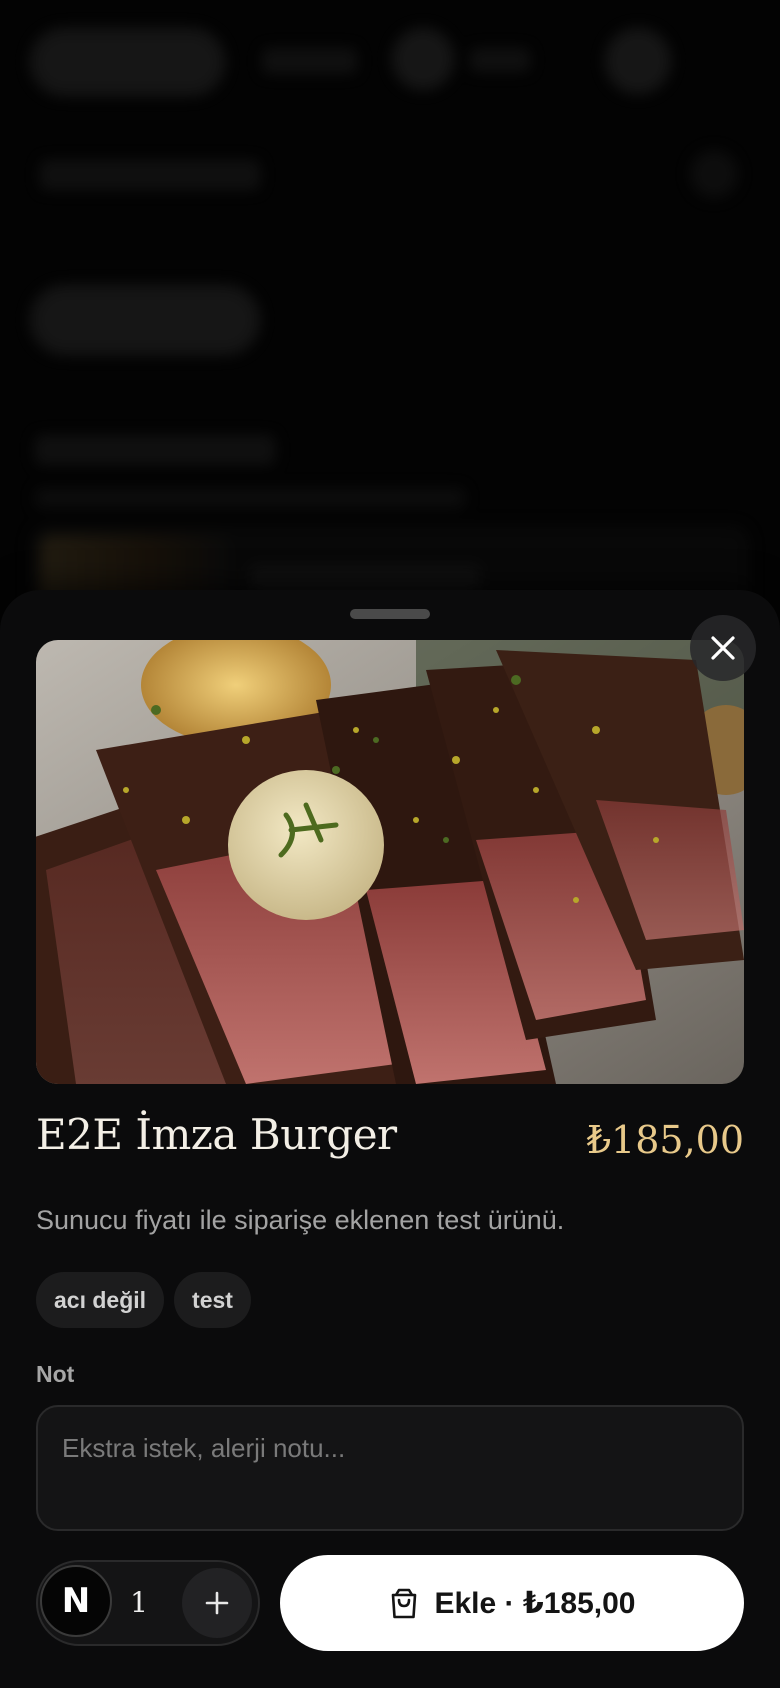 The image size is (780, 1688). I want to click on quantity-stepper: N 1, so click(148, 1603).